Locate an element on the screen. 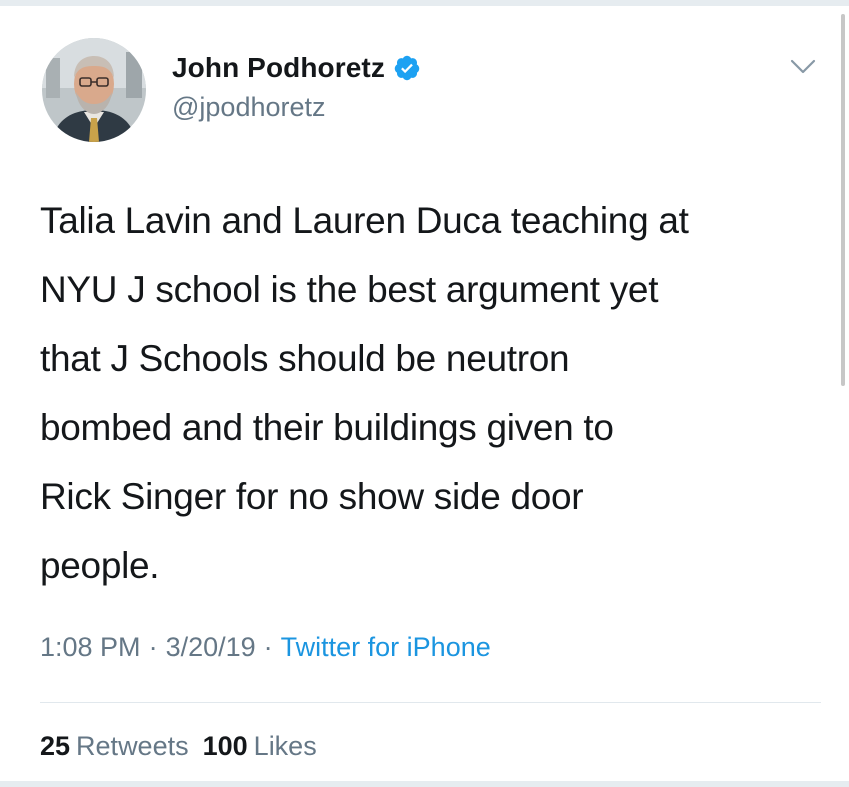  likes-label: Likes is located at coordinates (285, 746).